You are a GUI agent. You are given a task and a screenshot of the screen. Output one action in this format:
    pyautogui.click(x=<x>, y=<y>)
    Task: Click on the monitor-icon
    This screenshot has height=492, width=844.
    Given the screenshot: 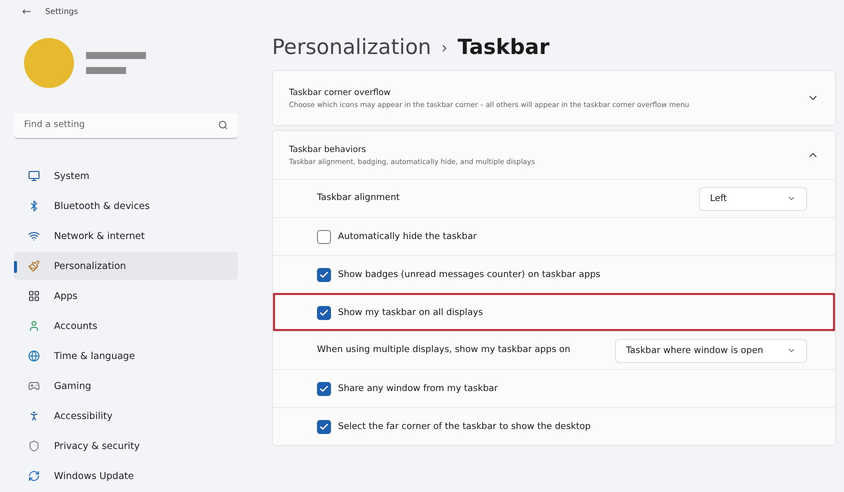 What is the action you would take?
    pyautogui.click(x=34, y=176)
    